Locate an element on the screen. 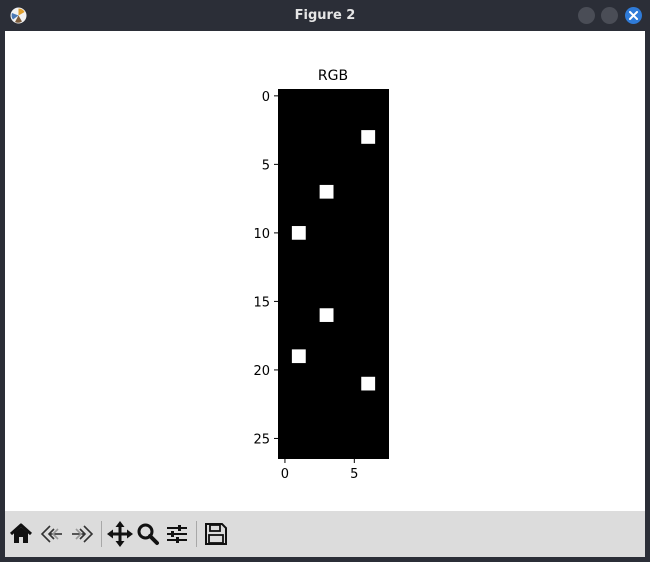 This screenshot has height=562, width=650. pan-icon is located at coordinates (120, 534).